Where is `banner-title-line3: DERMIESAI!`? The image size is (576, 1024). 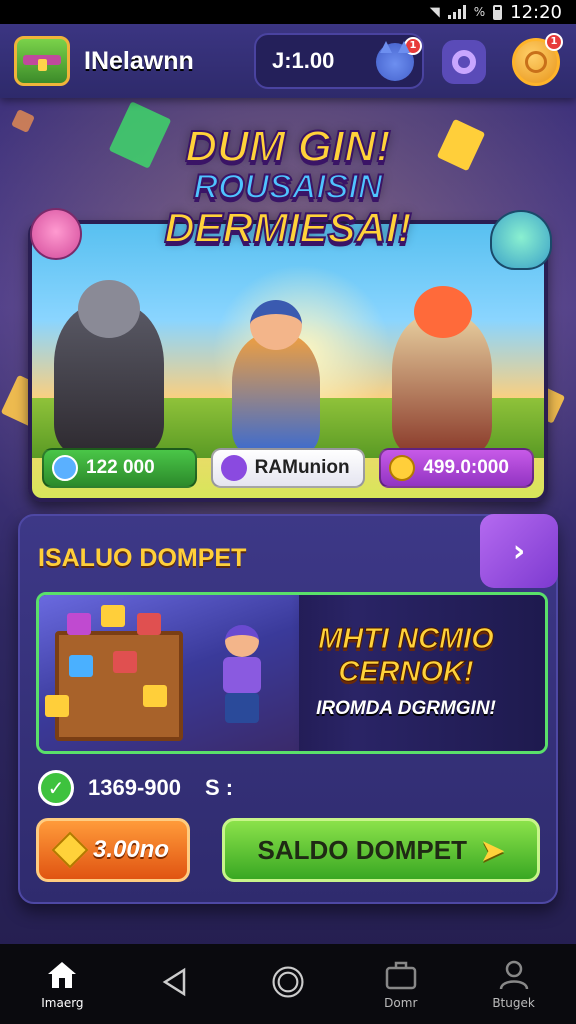
banner-title-line3: DERMIESAI! is located at coordinates (287, 227).